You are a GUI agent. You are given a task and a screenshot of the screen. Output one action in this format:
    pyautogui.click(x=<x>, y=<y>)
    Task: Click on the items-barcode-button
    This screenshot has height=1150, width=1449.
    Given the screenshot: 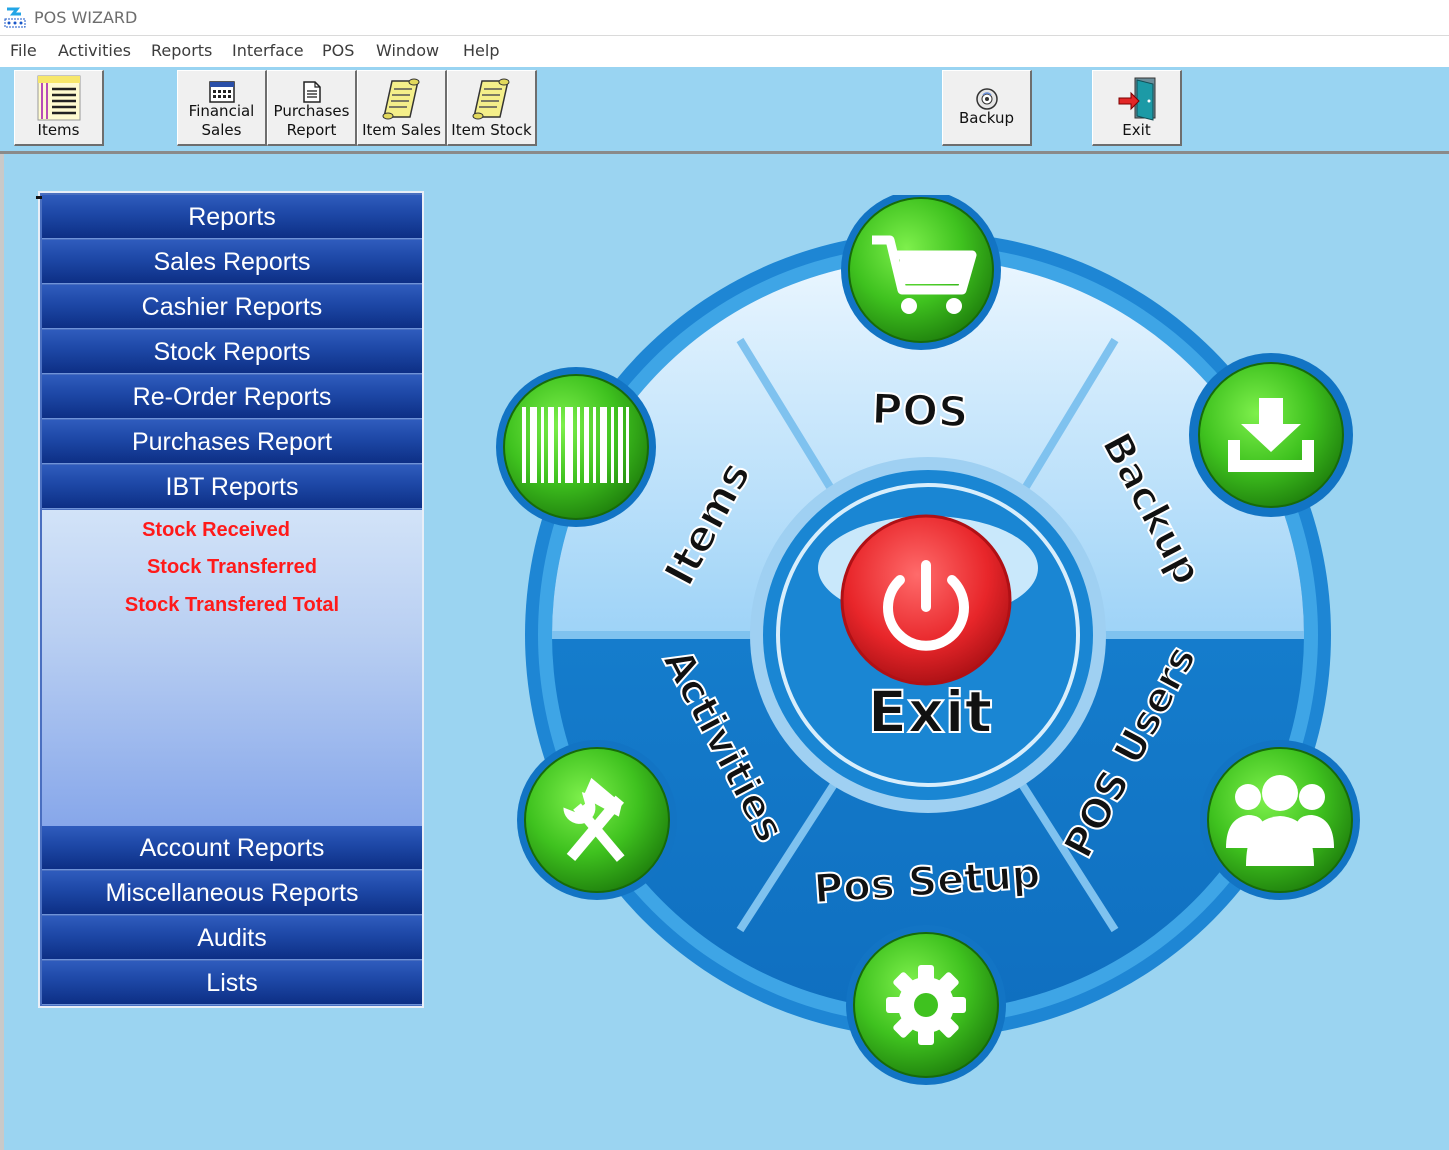 What is the action you would take?
    pyautogui.click(x=576, y=447)
    